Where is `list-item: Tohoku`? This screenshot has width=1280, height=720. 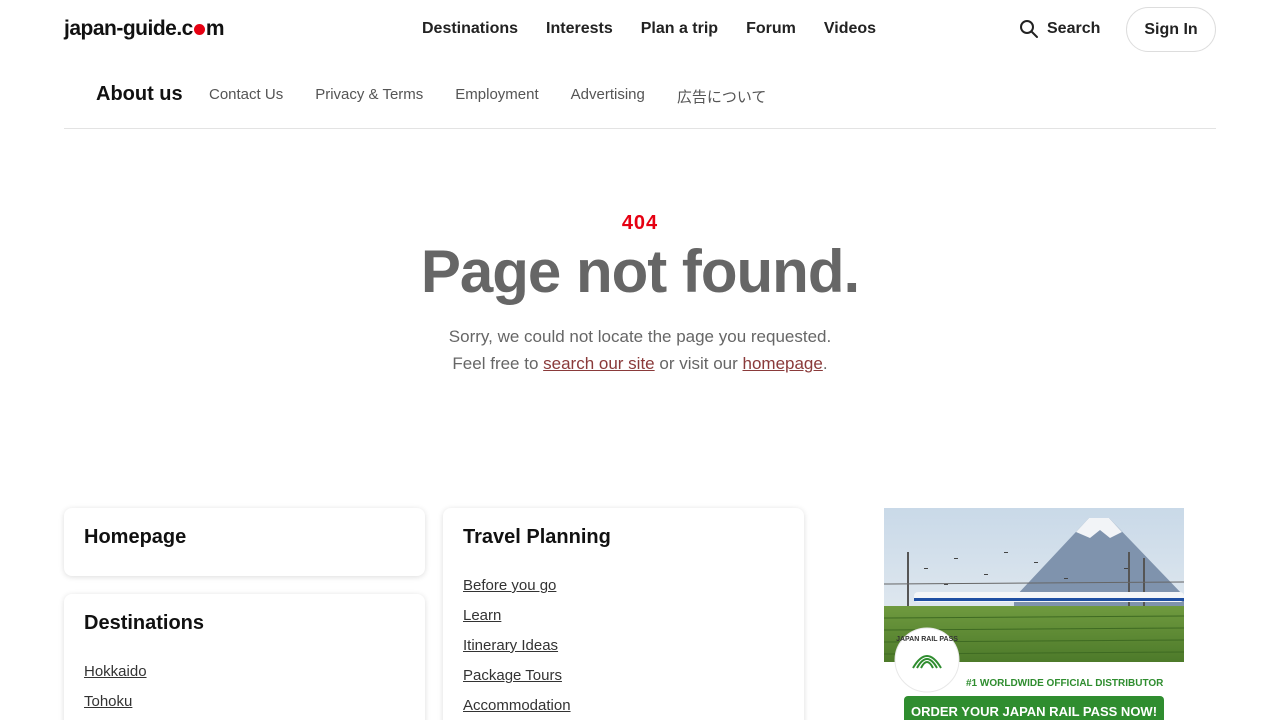
list-item: Tohoku is located at coordinates (244, 702).